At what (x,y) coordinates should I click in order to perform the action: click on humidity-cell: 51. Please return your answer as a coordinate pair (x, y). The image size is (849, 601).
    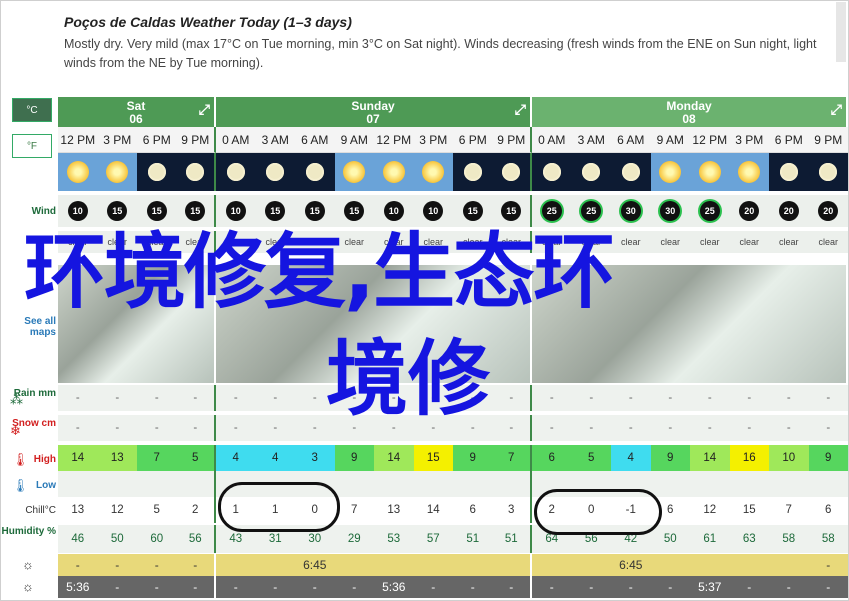
    Looking at the image, I should click on (512, 539).